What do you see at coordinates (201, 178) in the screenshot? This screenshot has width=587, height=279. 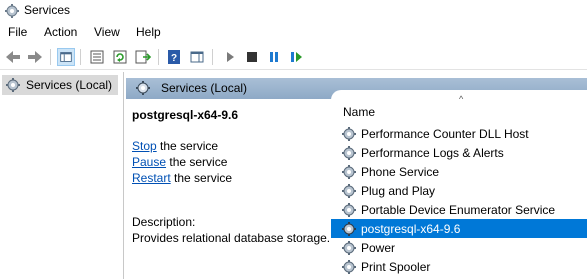 I see `restart-action-text: the service` at bounding box center [201, 178].